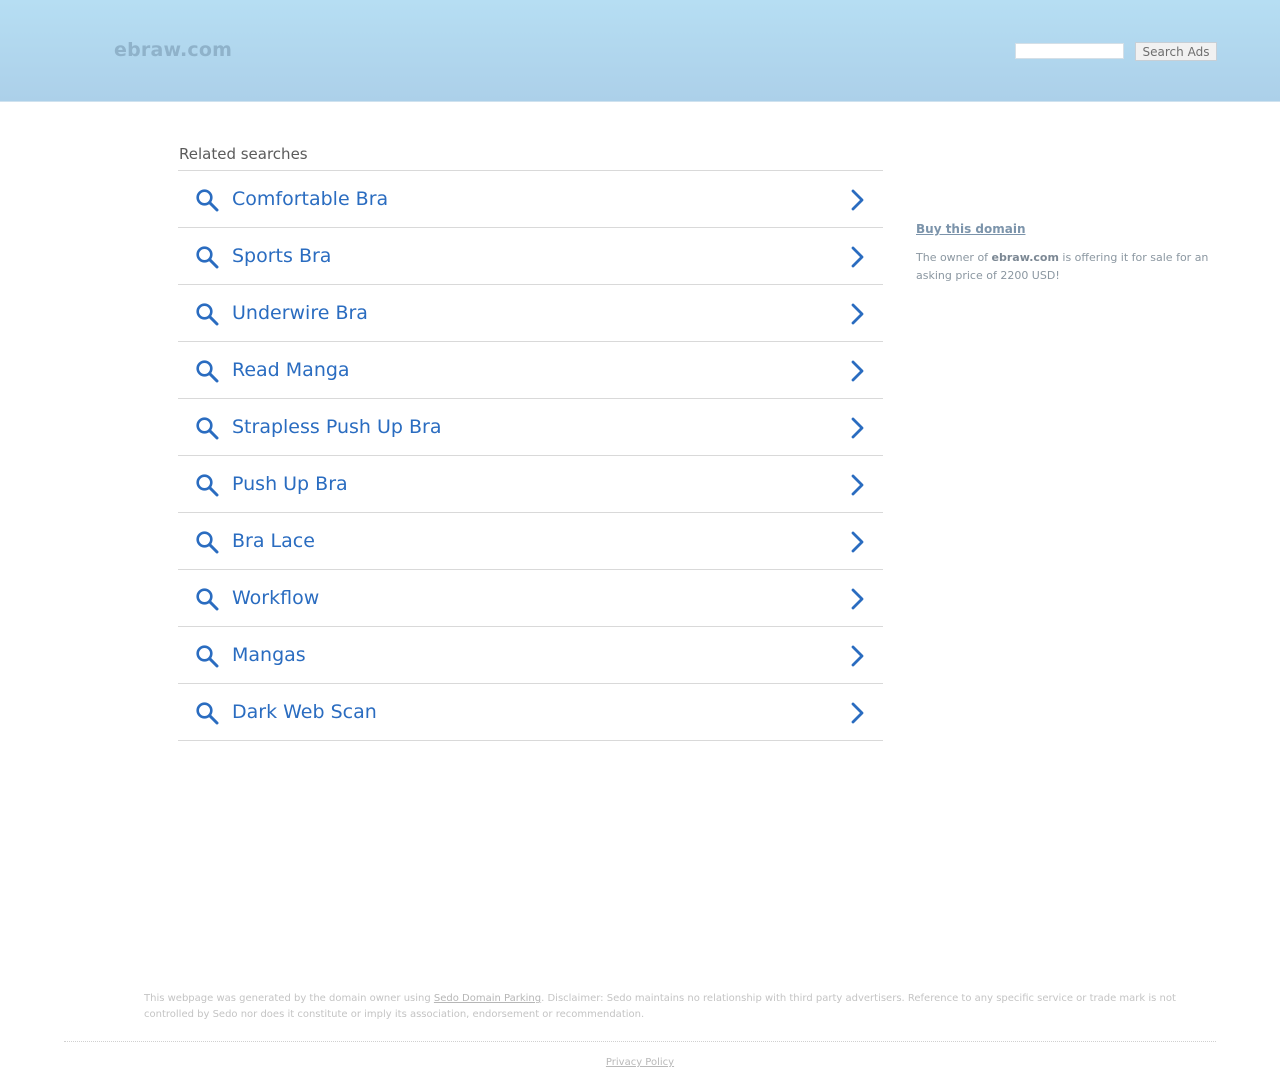  I want to click on related-search-label: Dark Web Scan, so click(304, 712).